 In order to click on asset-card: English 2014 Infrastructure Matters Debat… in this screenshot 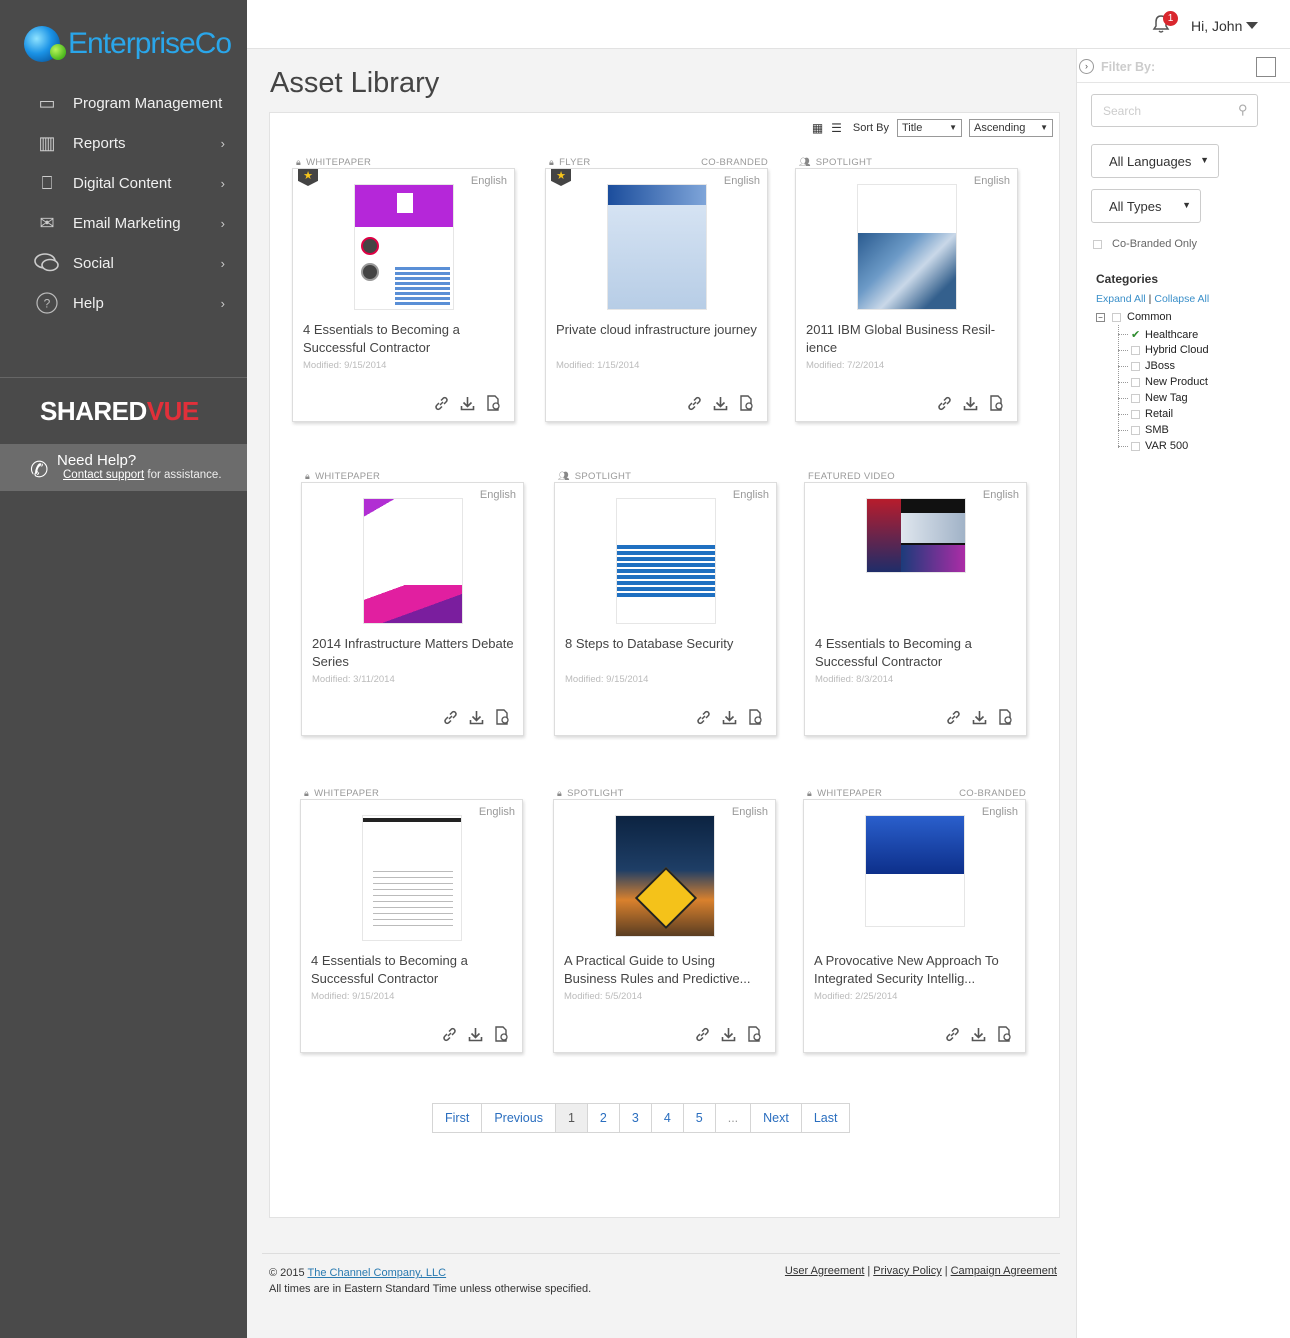, I will do `click(412, 609)`.